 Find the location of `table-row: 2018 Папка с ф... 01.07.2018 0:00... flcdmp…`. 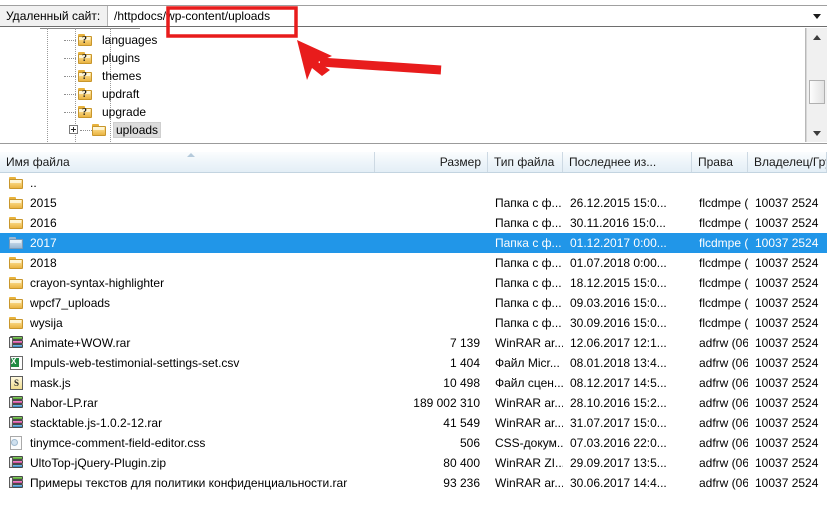

table-row: 2018 Папка с ф... 01.07.2018 0:00... flcdmp… is located at coordinates (413, 263).